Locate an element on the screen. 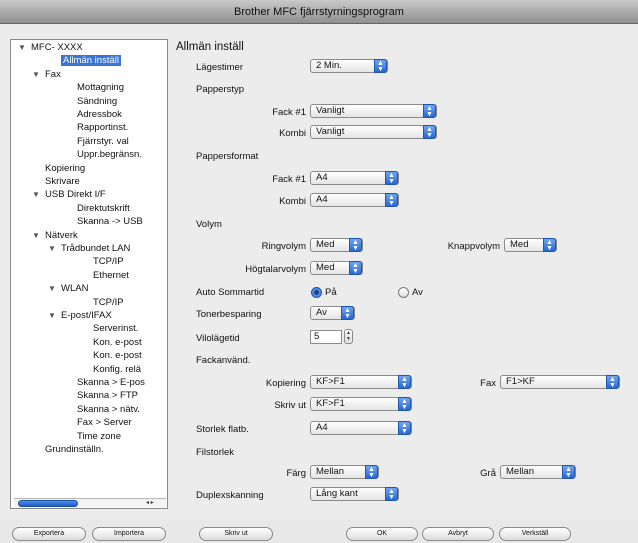 This screenshot has height=543, width=638. tree-item-label: Fax > Server is located at coordinates (104, 423).